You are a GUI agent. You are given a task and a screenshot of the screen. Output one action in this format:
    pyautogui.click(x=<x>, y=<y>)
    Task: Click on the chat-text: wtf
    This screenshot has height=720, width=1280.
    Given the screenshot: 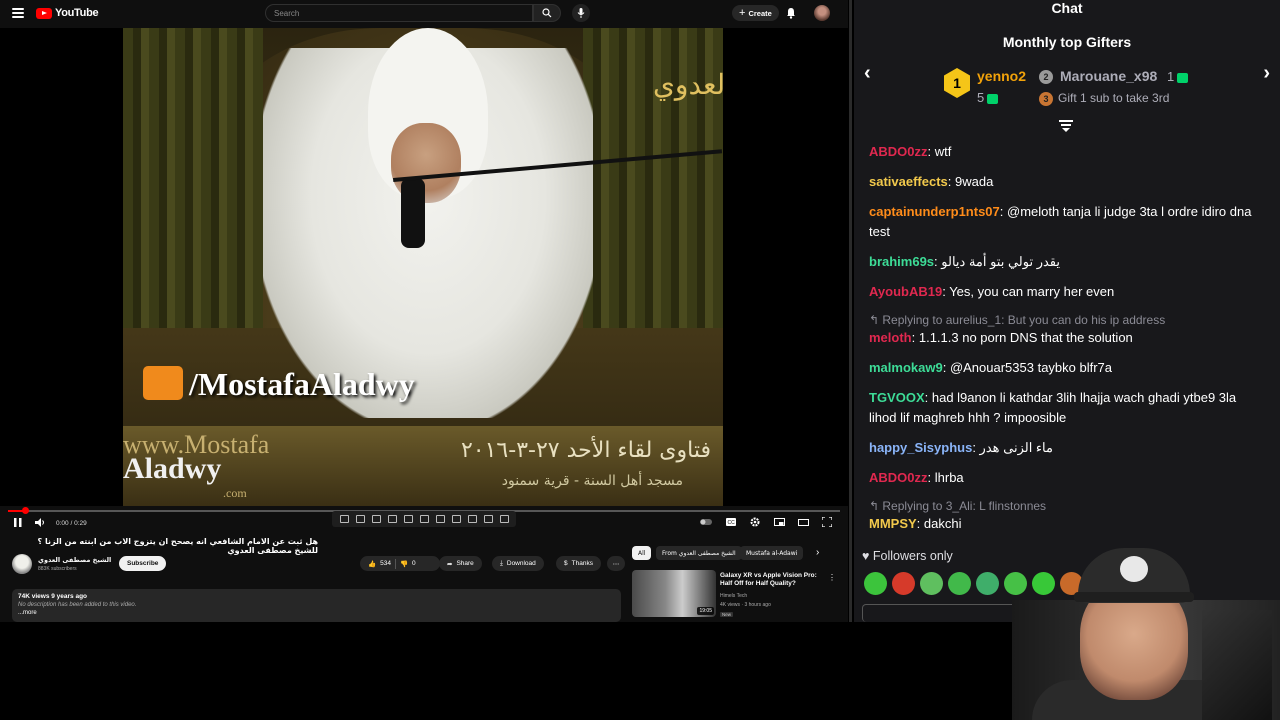 What is the action you would take?
    pyautogui.click(x=943, y=151)
    